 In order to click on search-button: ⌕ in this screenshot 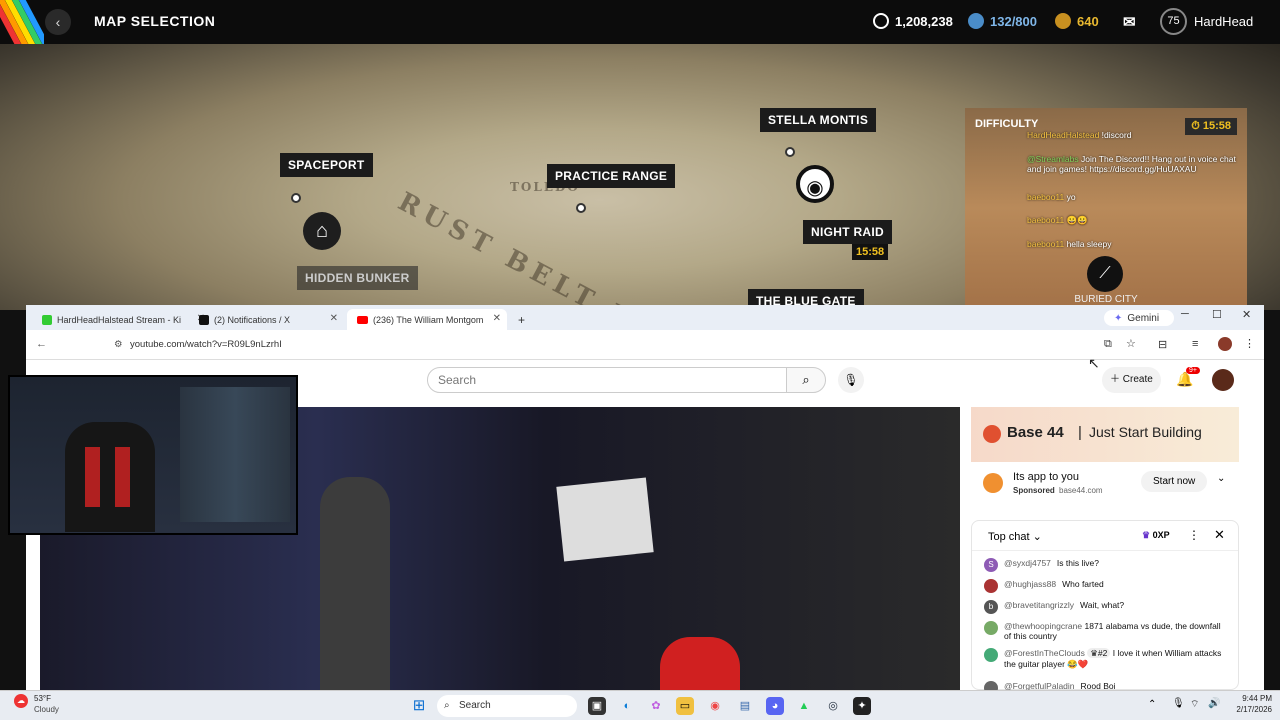, I will do `click(806, 380)`.